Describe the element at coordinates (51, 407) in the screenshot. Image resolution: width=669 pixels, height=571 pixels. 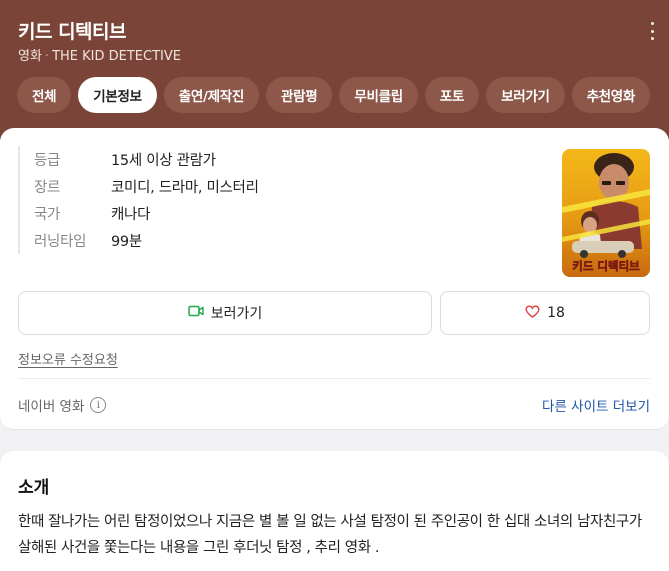
I see `source-name: 네이버 영화` at that location.